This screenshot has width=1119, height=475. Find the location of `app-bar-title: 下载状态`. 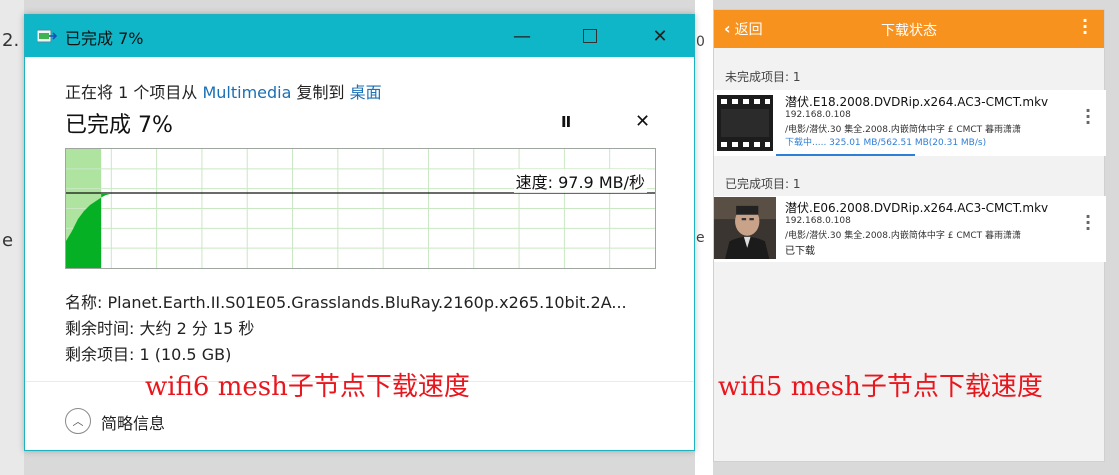

app-bar-title: 下载状态 is located at coordinates (909, 31).